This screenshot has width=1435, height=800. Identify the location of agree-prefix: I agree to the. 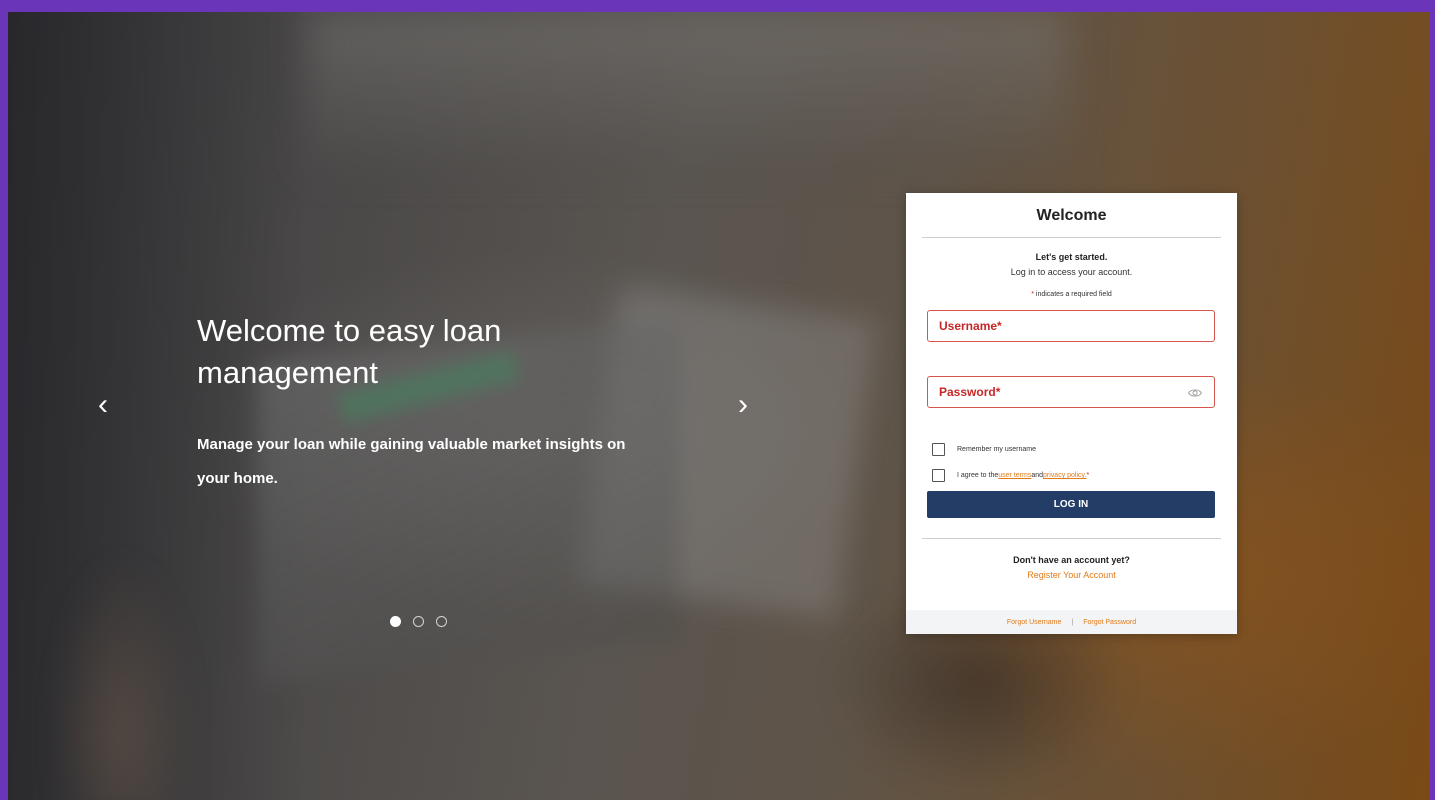
(978, 475).